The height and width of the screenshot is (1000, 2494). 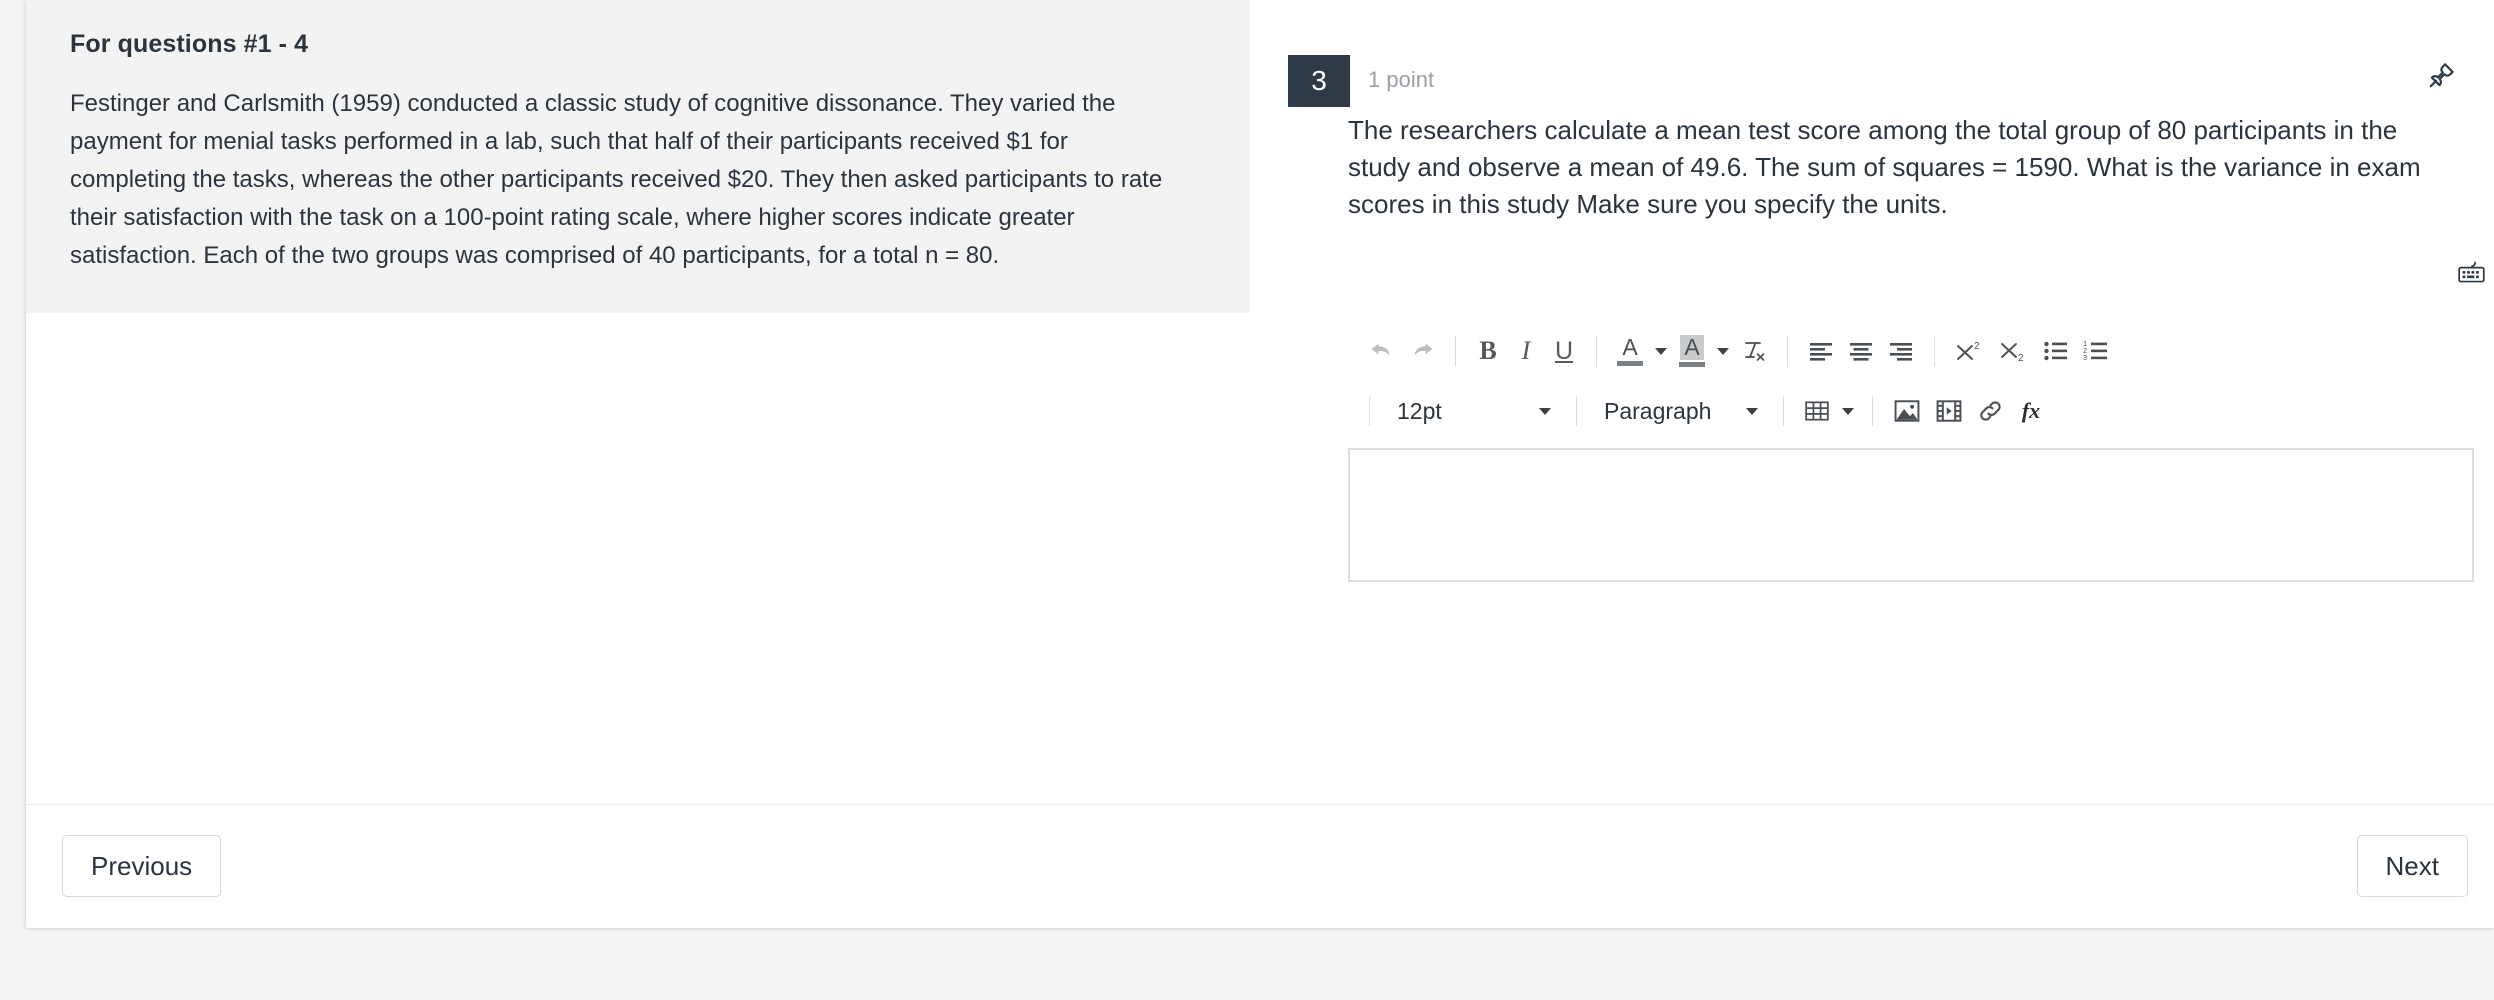 I want to click on background-color-dropdown, so click(x=1723, y=351).